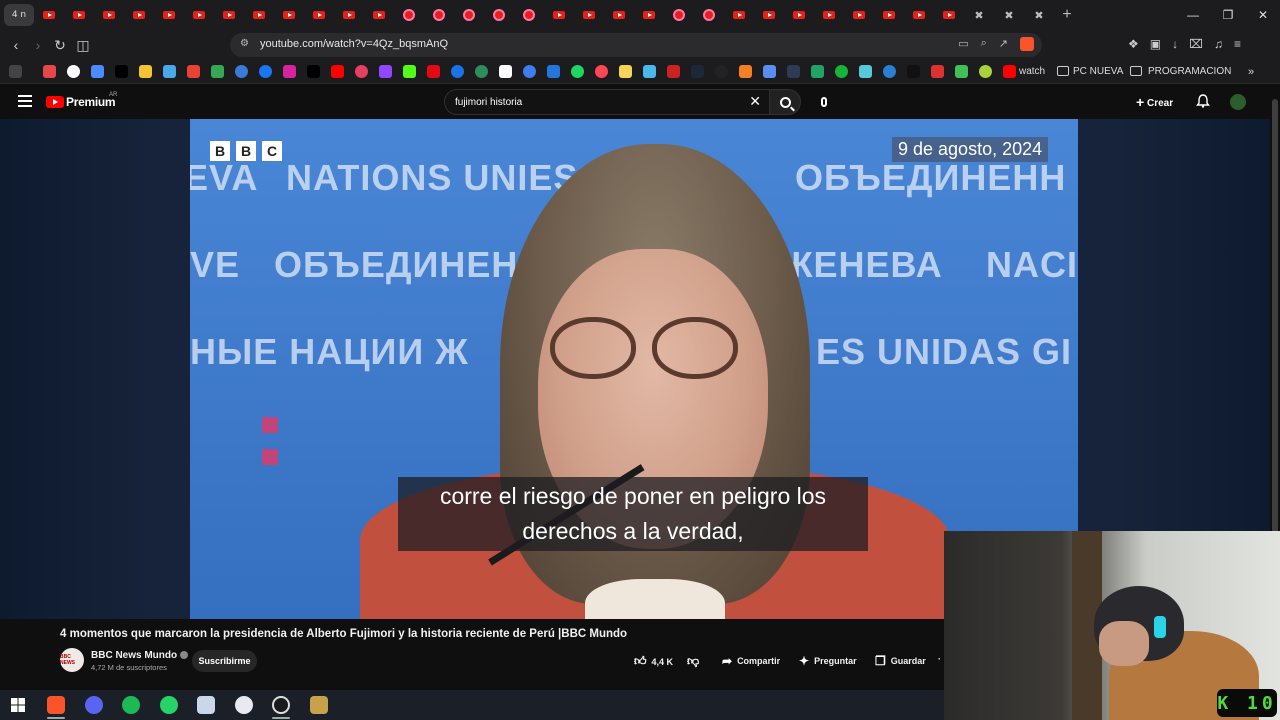  Describe the element at coordinates (1275, 339) in the screenshot. I see `scrollbar-thumb` at that location.